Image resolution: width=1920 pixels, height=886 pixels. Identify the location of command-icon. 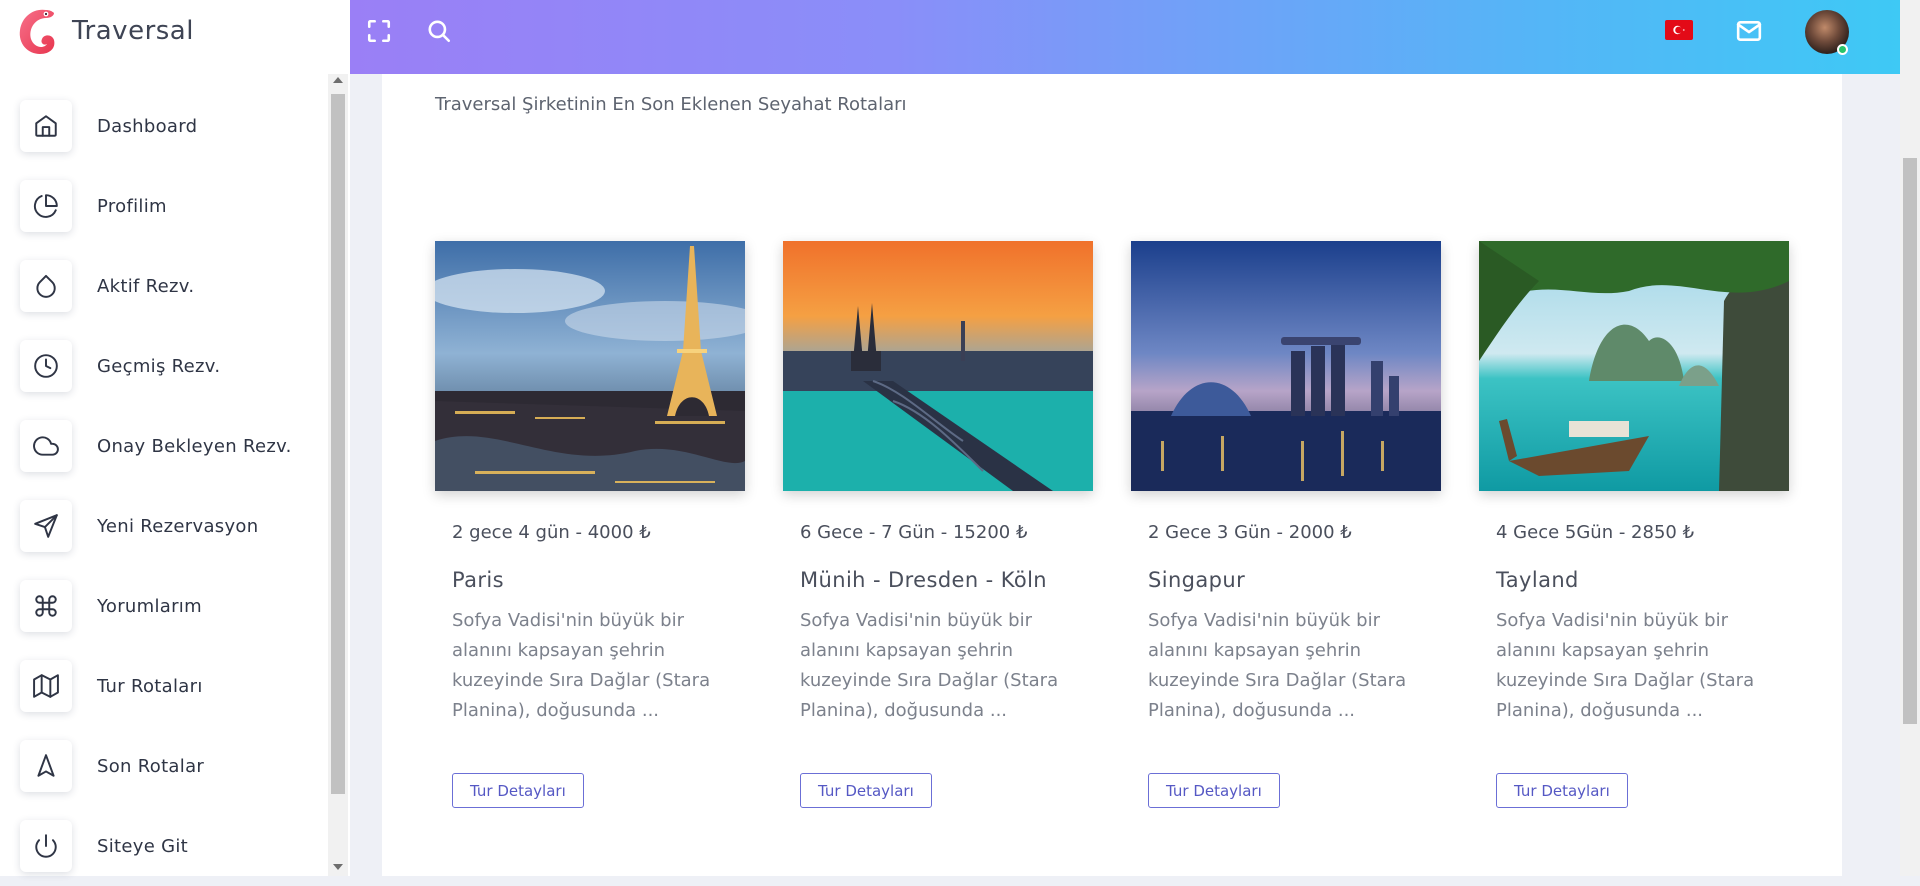
(46, 606).